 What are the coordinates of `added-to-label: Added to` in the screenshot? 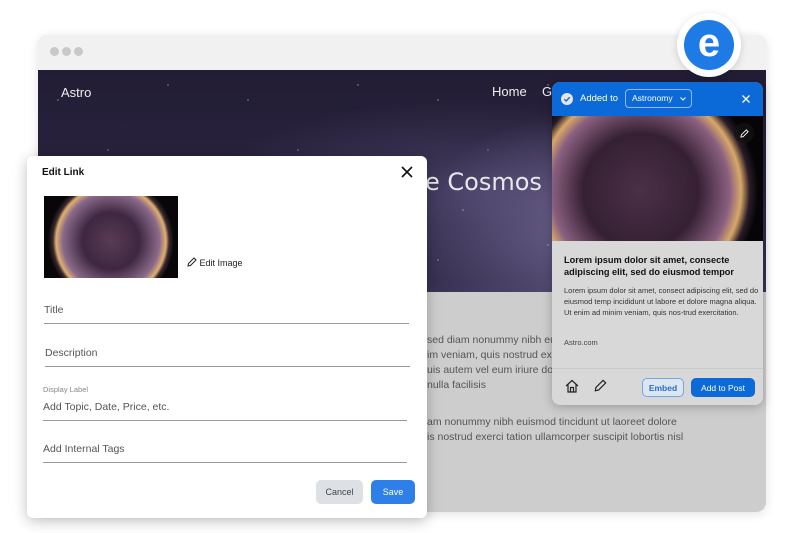 It's located at (599, 98).